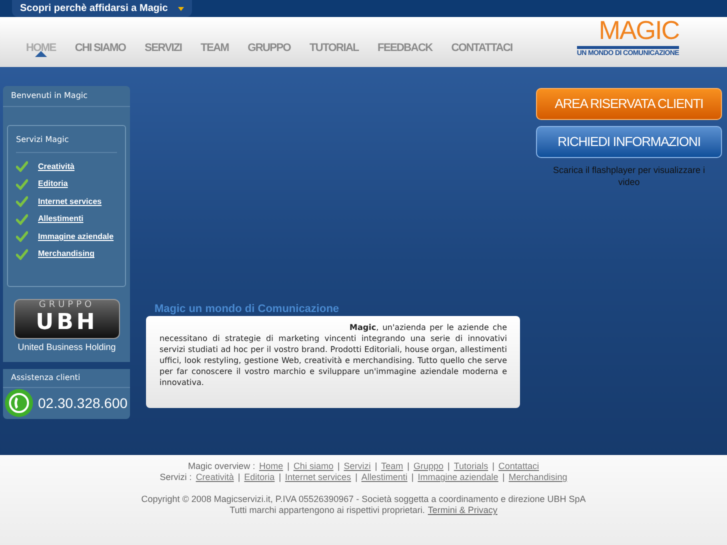  What do you see at coordinates (333, 355) in the screenshot?
I see `intro-text: Magic, un'azienda per le aziende che necessitano di strategie di marketing vincenti integrando una serie di innovativi servizi studiati ad hoc per il vostro brand. Prodotti Editoriali, house organ, allestimenti uffici, look restyling, gestione Web, creatività e merchandising. Tutto quello che serve per far conoscere il vostro marchio e sviluppare un'immagine aziendale moderna e innovativa.` at bounding box center [333, 355].